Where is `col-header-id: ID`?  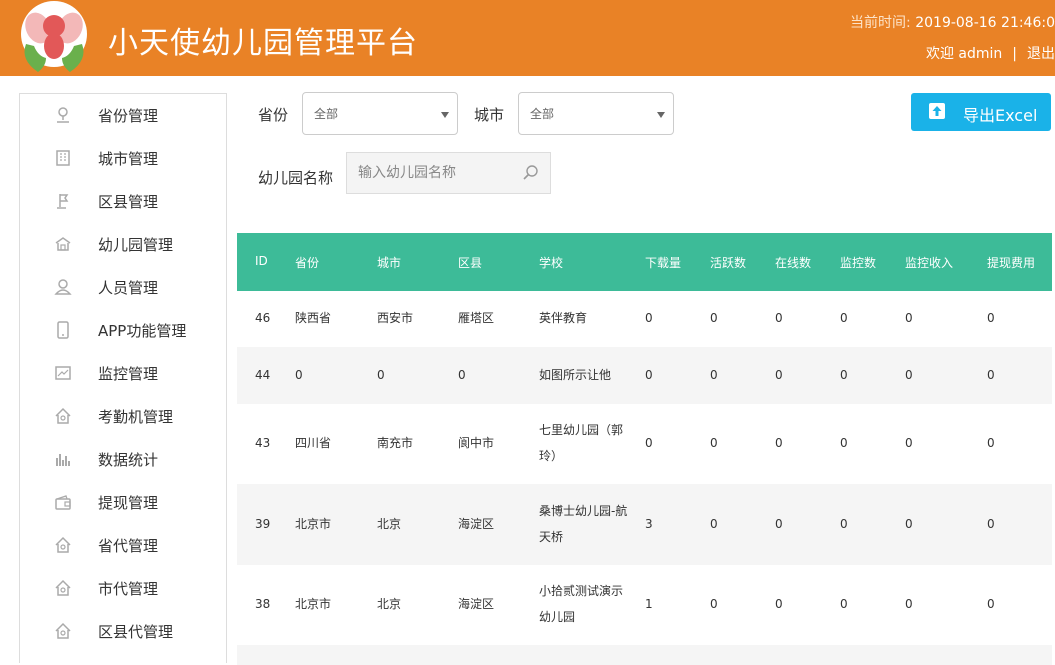
col-header-id: ID is located at coordinates (261, 261).